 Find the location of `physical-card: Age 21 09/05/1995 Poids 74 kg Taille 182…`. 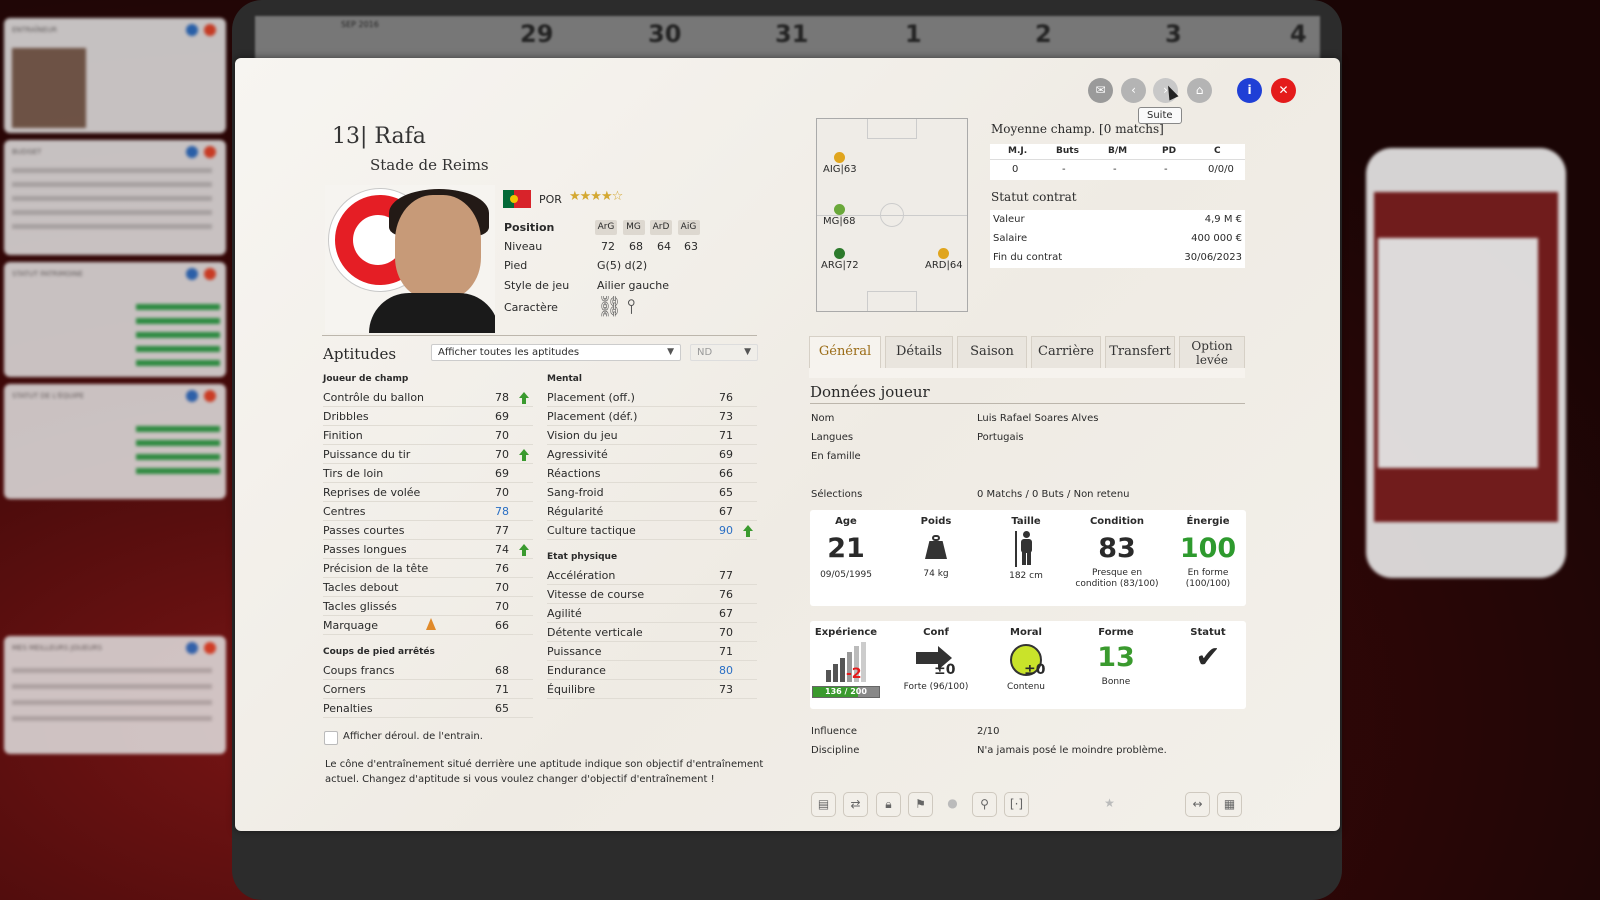

physical-card: Age 21 09/05/1995 Poids 74 kg Taille 182… is located at coordinates (1028, 558).